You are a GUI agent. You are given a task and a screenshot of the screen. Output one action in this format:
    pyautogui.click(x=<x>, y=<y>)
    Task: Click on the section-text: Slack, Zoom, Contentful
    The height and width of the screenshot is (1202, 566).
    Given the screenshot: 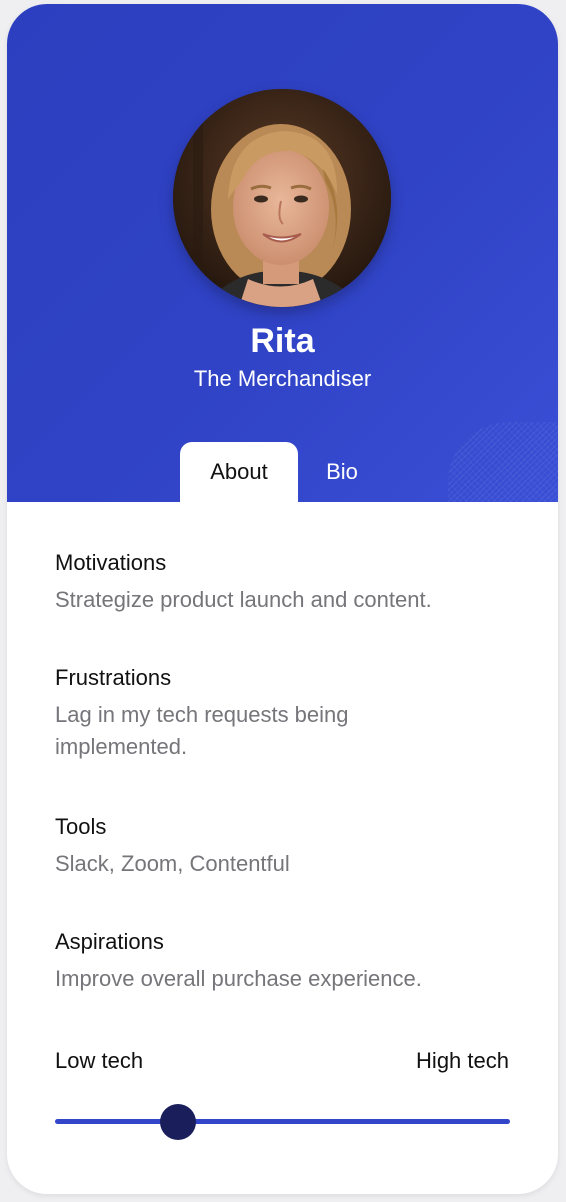 What is the action you would take?
    pyautogui.click(x=172, y=863)
    